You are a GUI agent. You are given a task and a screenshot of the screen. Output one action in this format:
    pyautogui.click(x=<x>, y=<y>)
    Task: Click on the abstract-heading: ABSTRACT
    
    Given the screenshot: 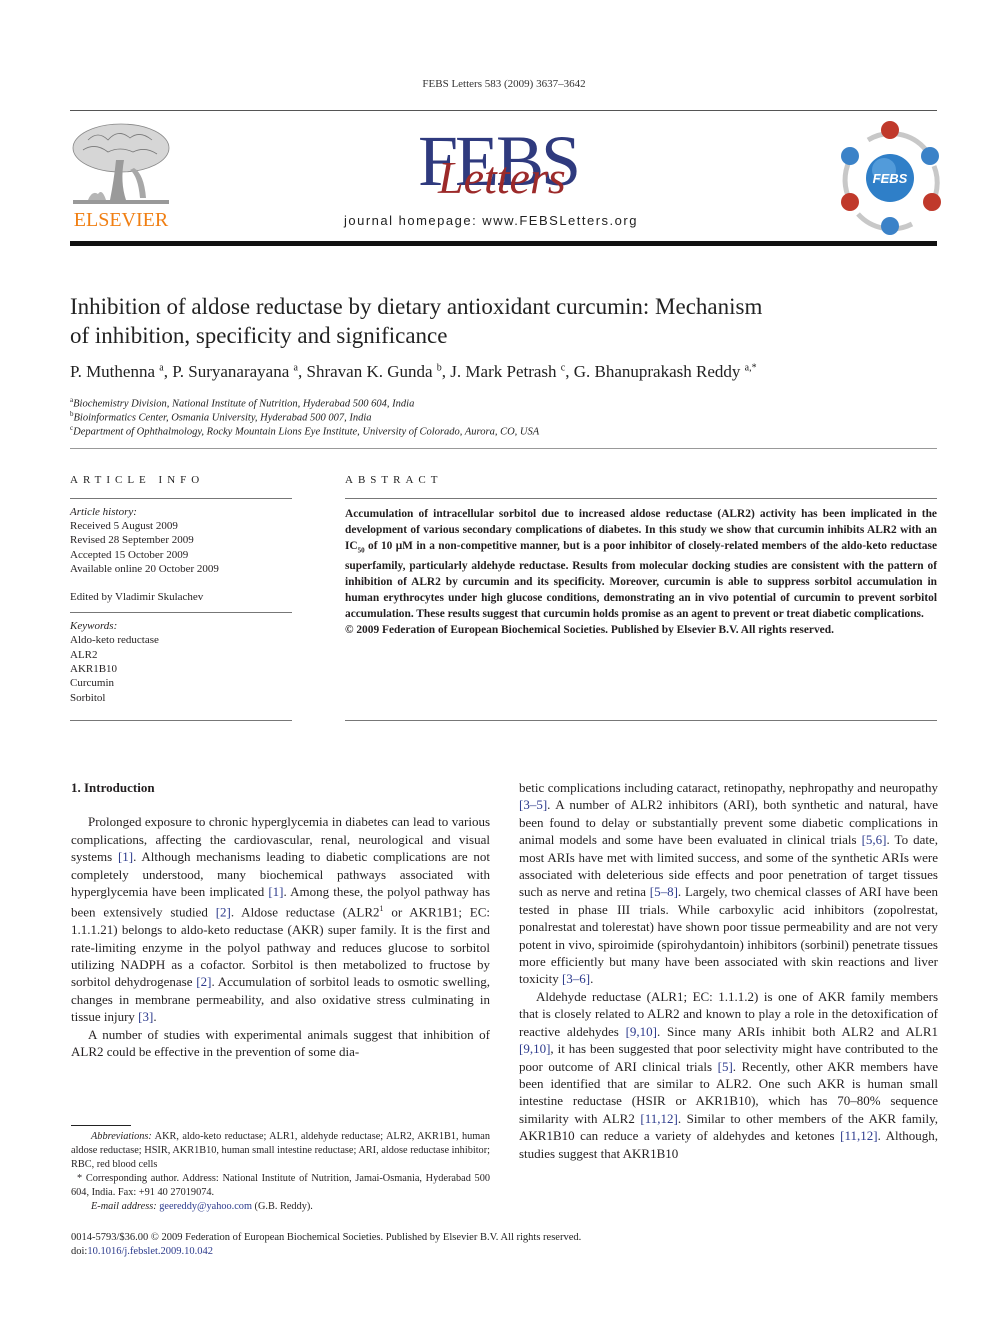 What is the action you would take?
    pyautogui.click(x=394, y=480)
    